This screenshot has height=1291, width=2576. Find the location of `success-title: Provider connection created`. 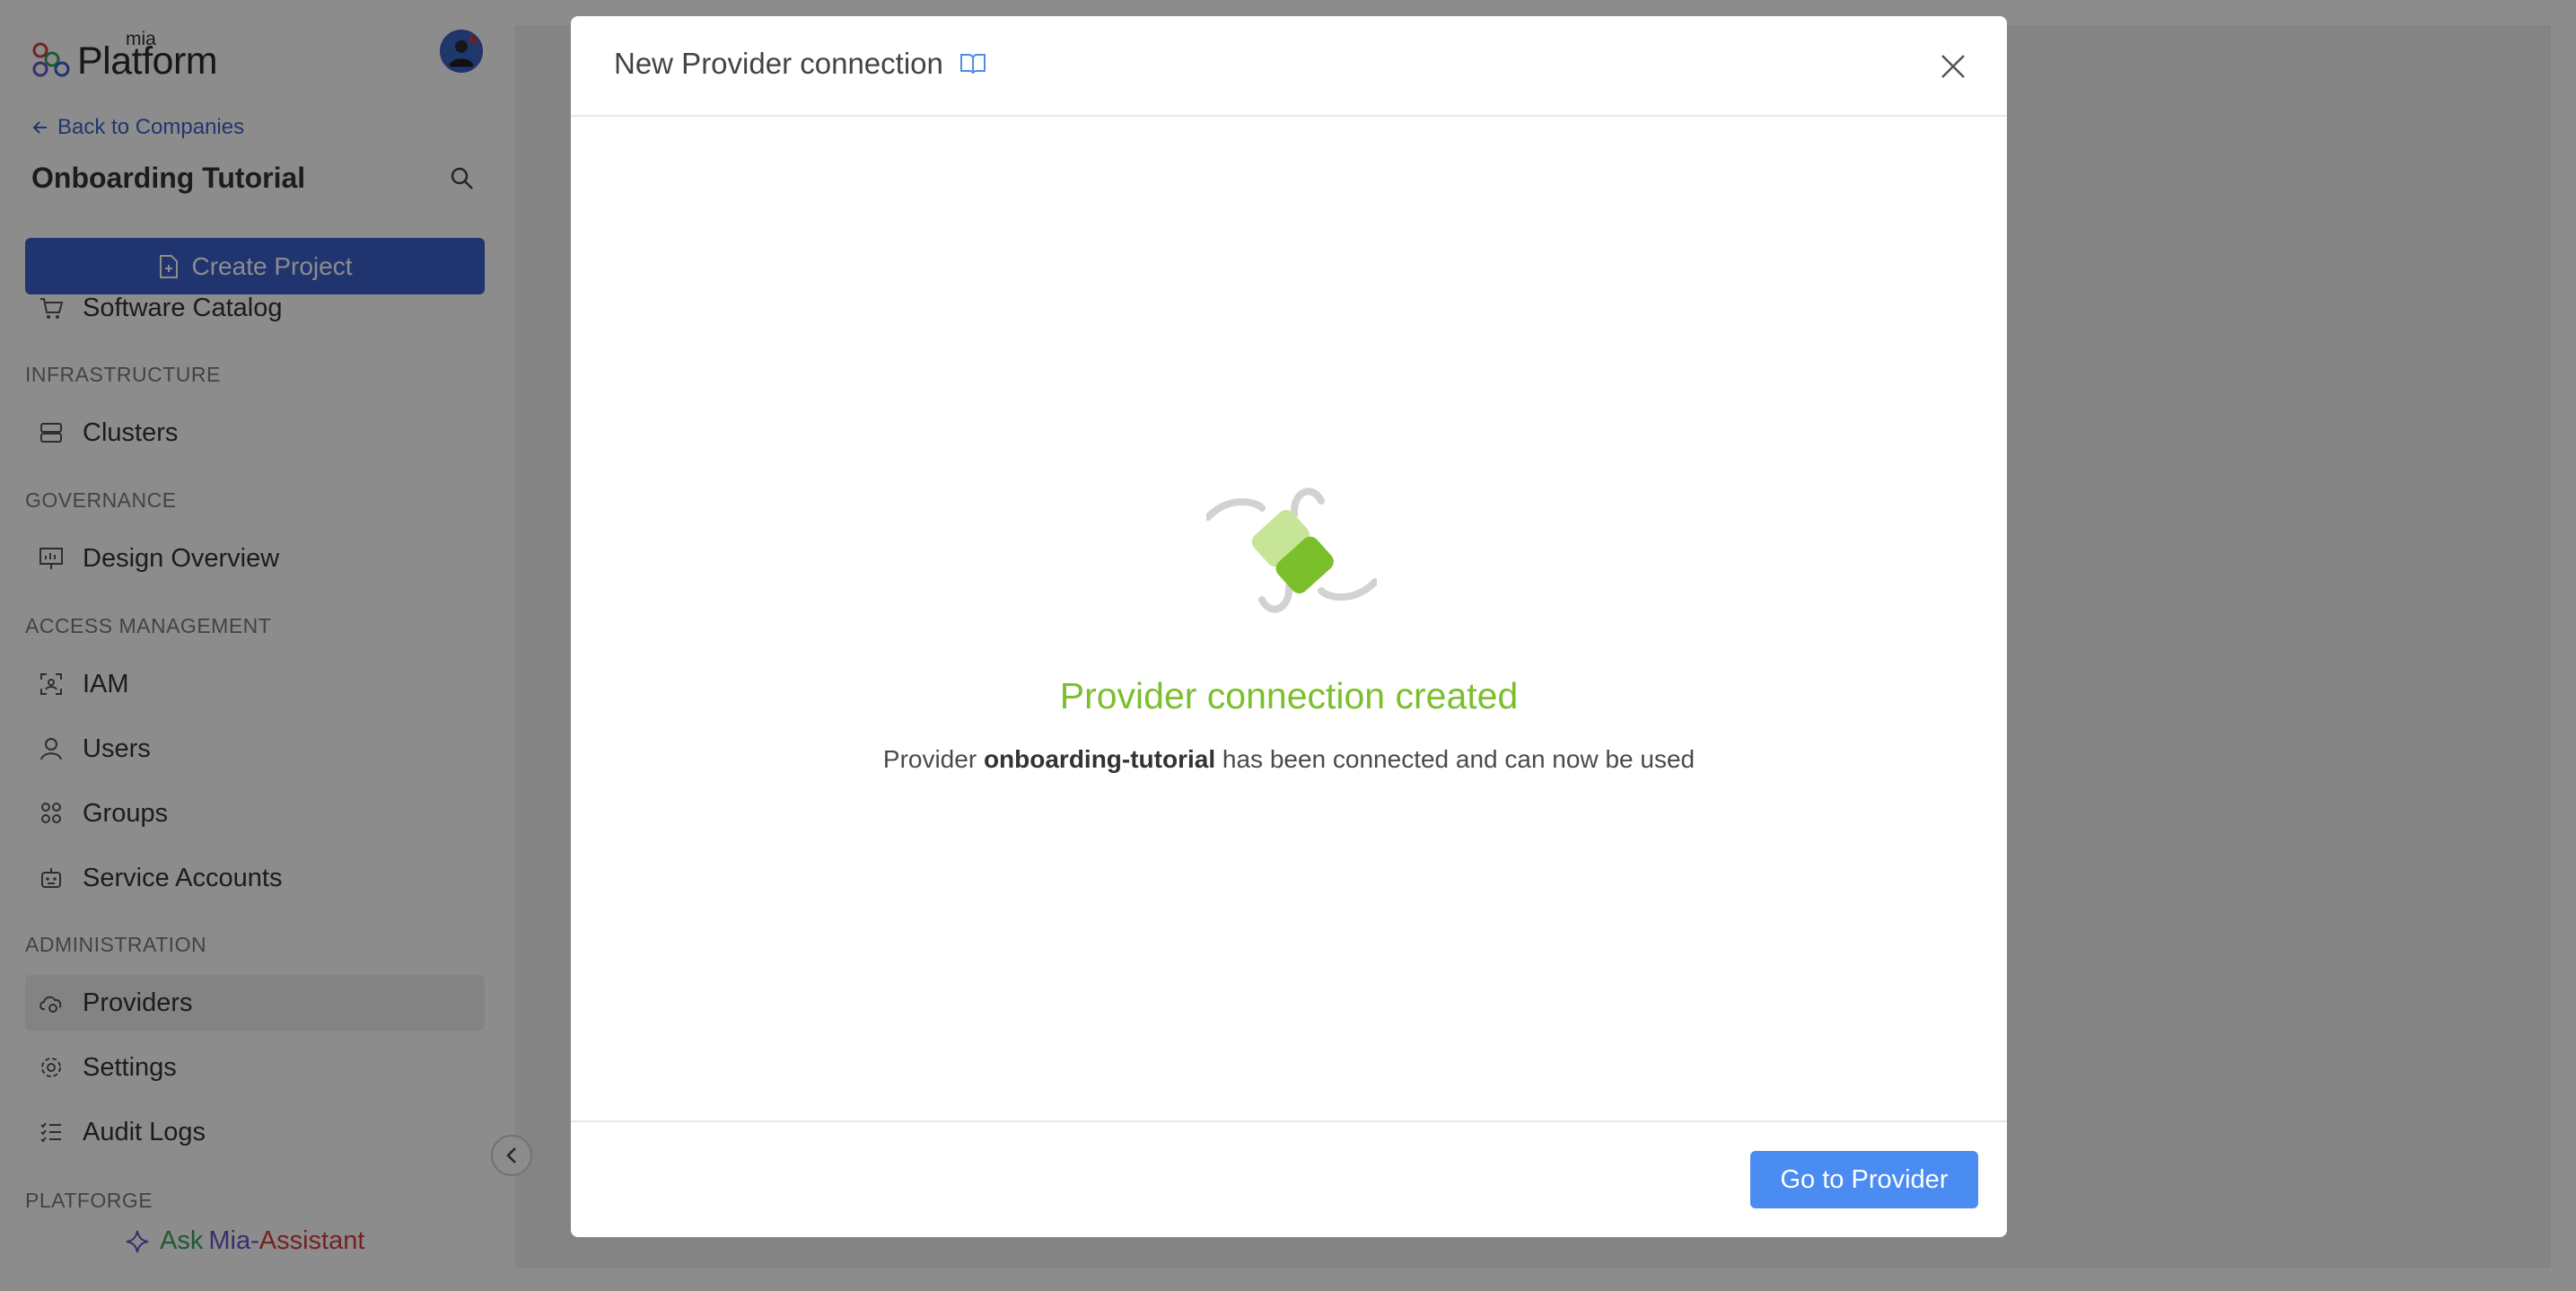

success-title: Provider connection created is located at coordinates (1289, 696).